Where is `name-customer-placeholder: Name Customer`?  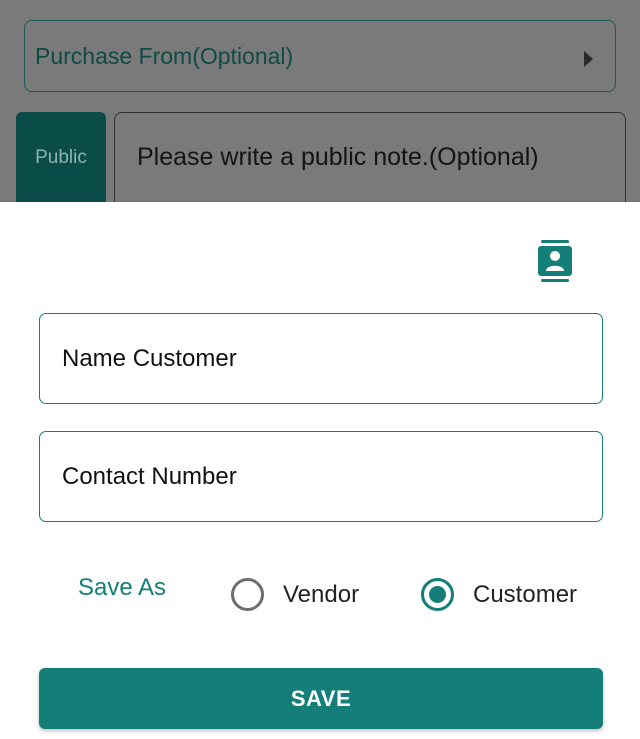
name-customer-placeholder: Name Customer is located at coordinates (149, 358).